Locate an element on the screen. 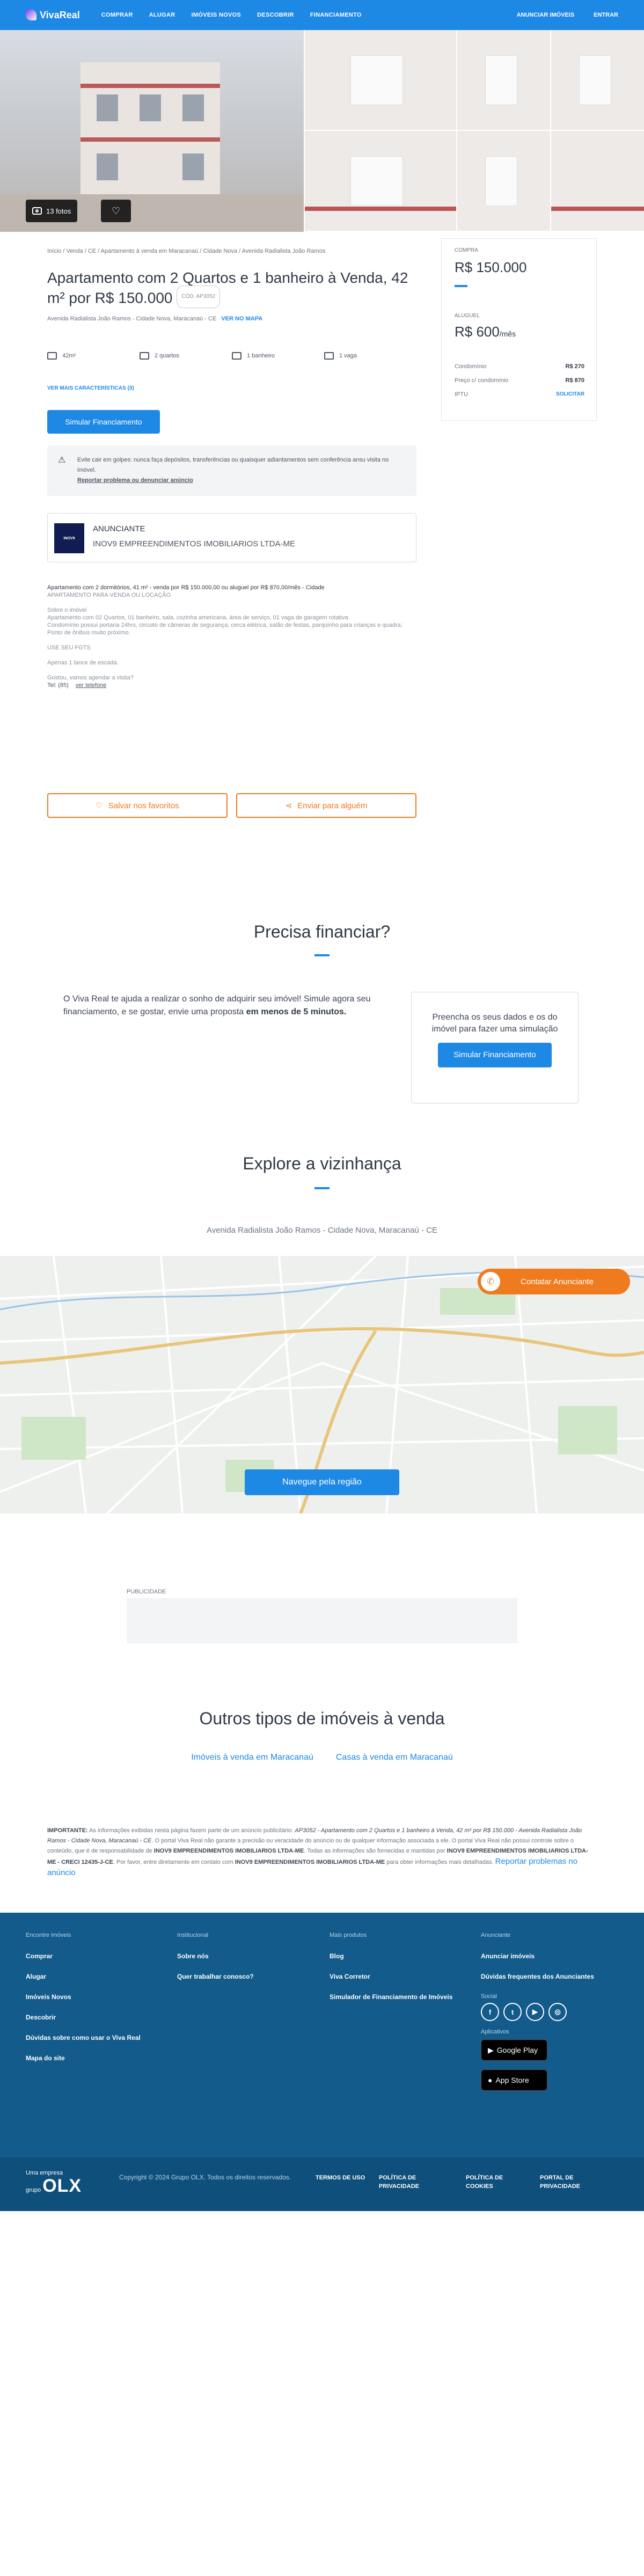  facebook-icon: f is located at coordinates (490, 2012).